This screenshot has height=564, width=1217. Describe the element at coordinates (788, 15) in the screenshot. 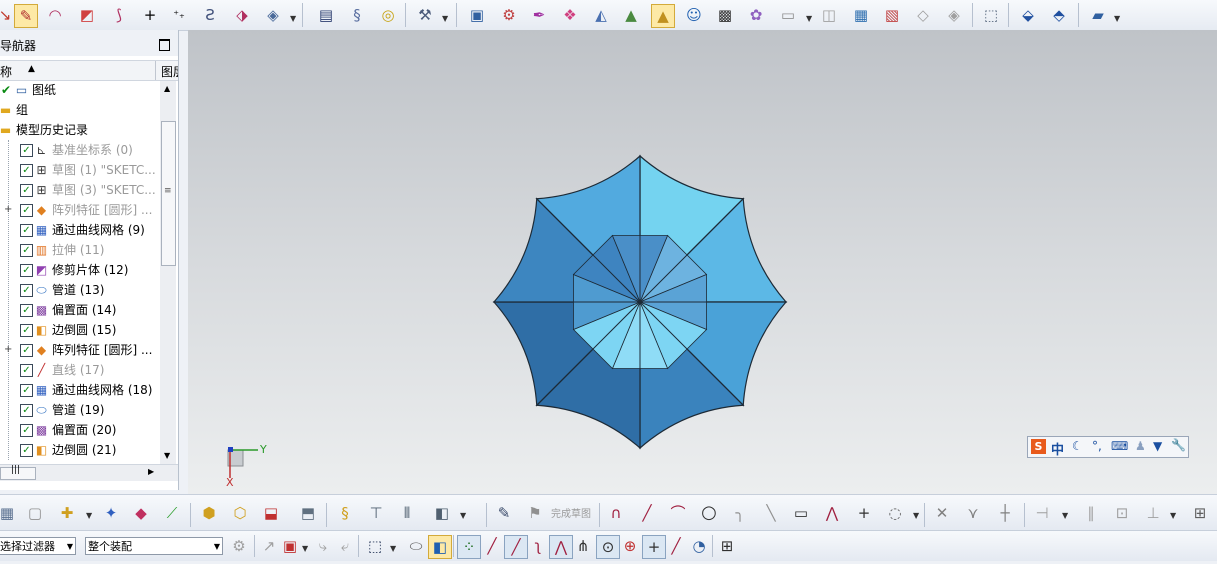

I see `box-icon: ▭` at that location.